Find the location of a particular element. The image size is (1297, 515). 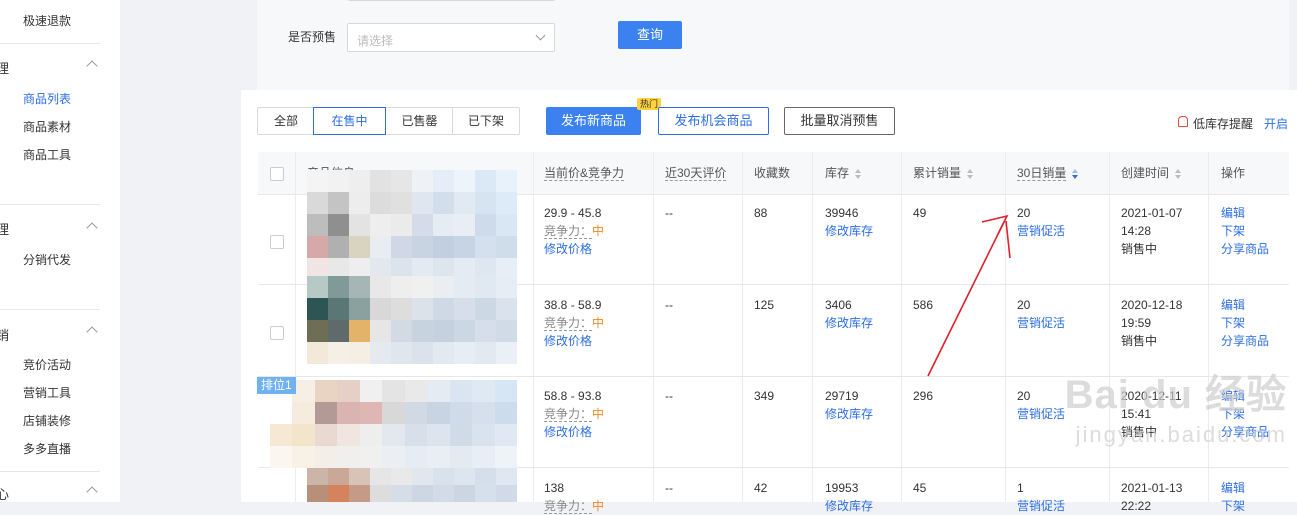

tab-on-sale: 在售中 is located at coordinates (349, 121).